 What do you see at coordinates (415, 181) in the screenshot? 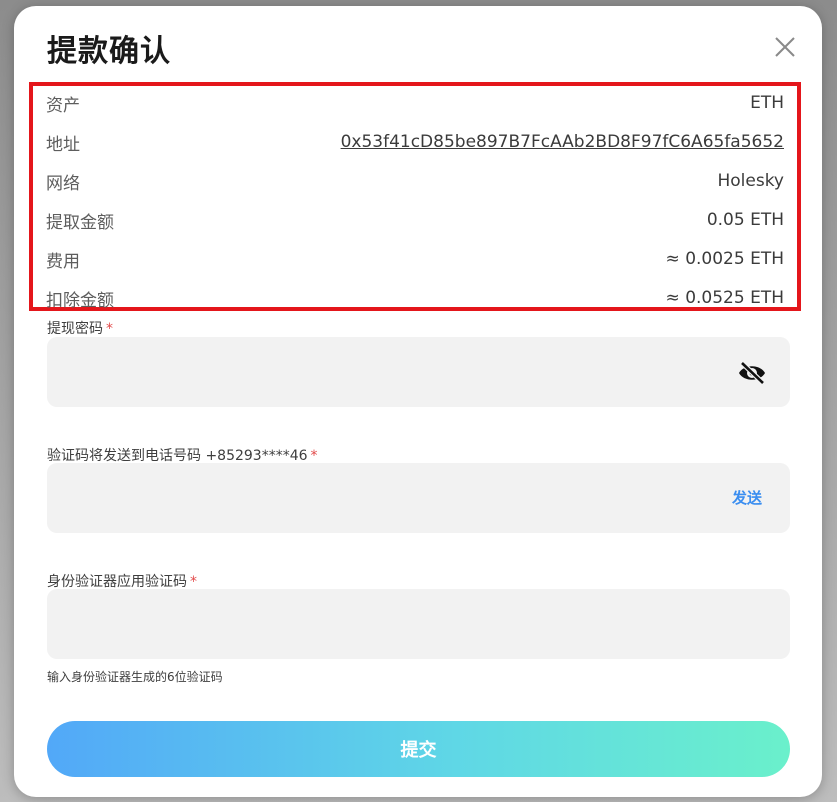
I see `summary-row-network: 网络 Holesky` at bounding box center [415, 181].